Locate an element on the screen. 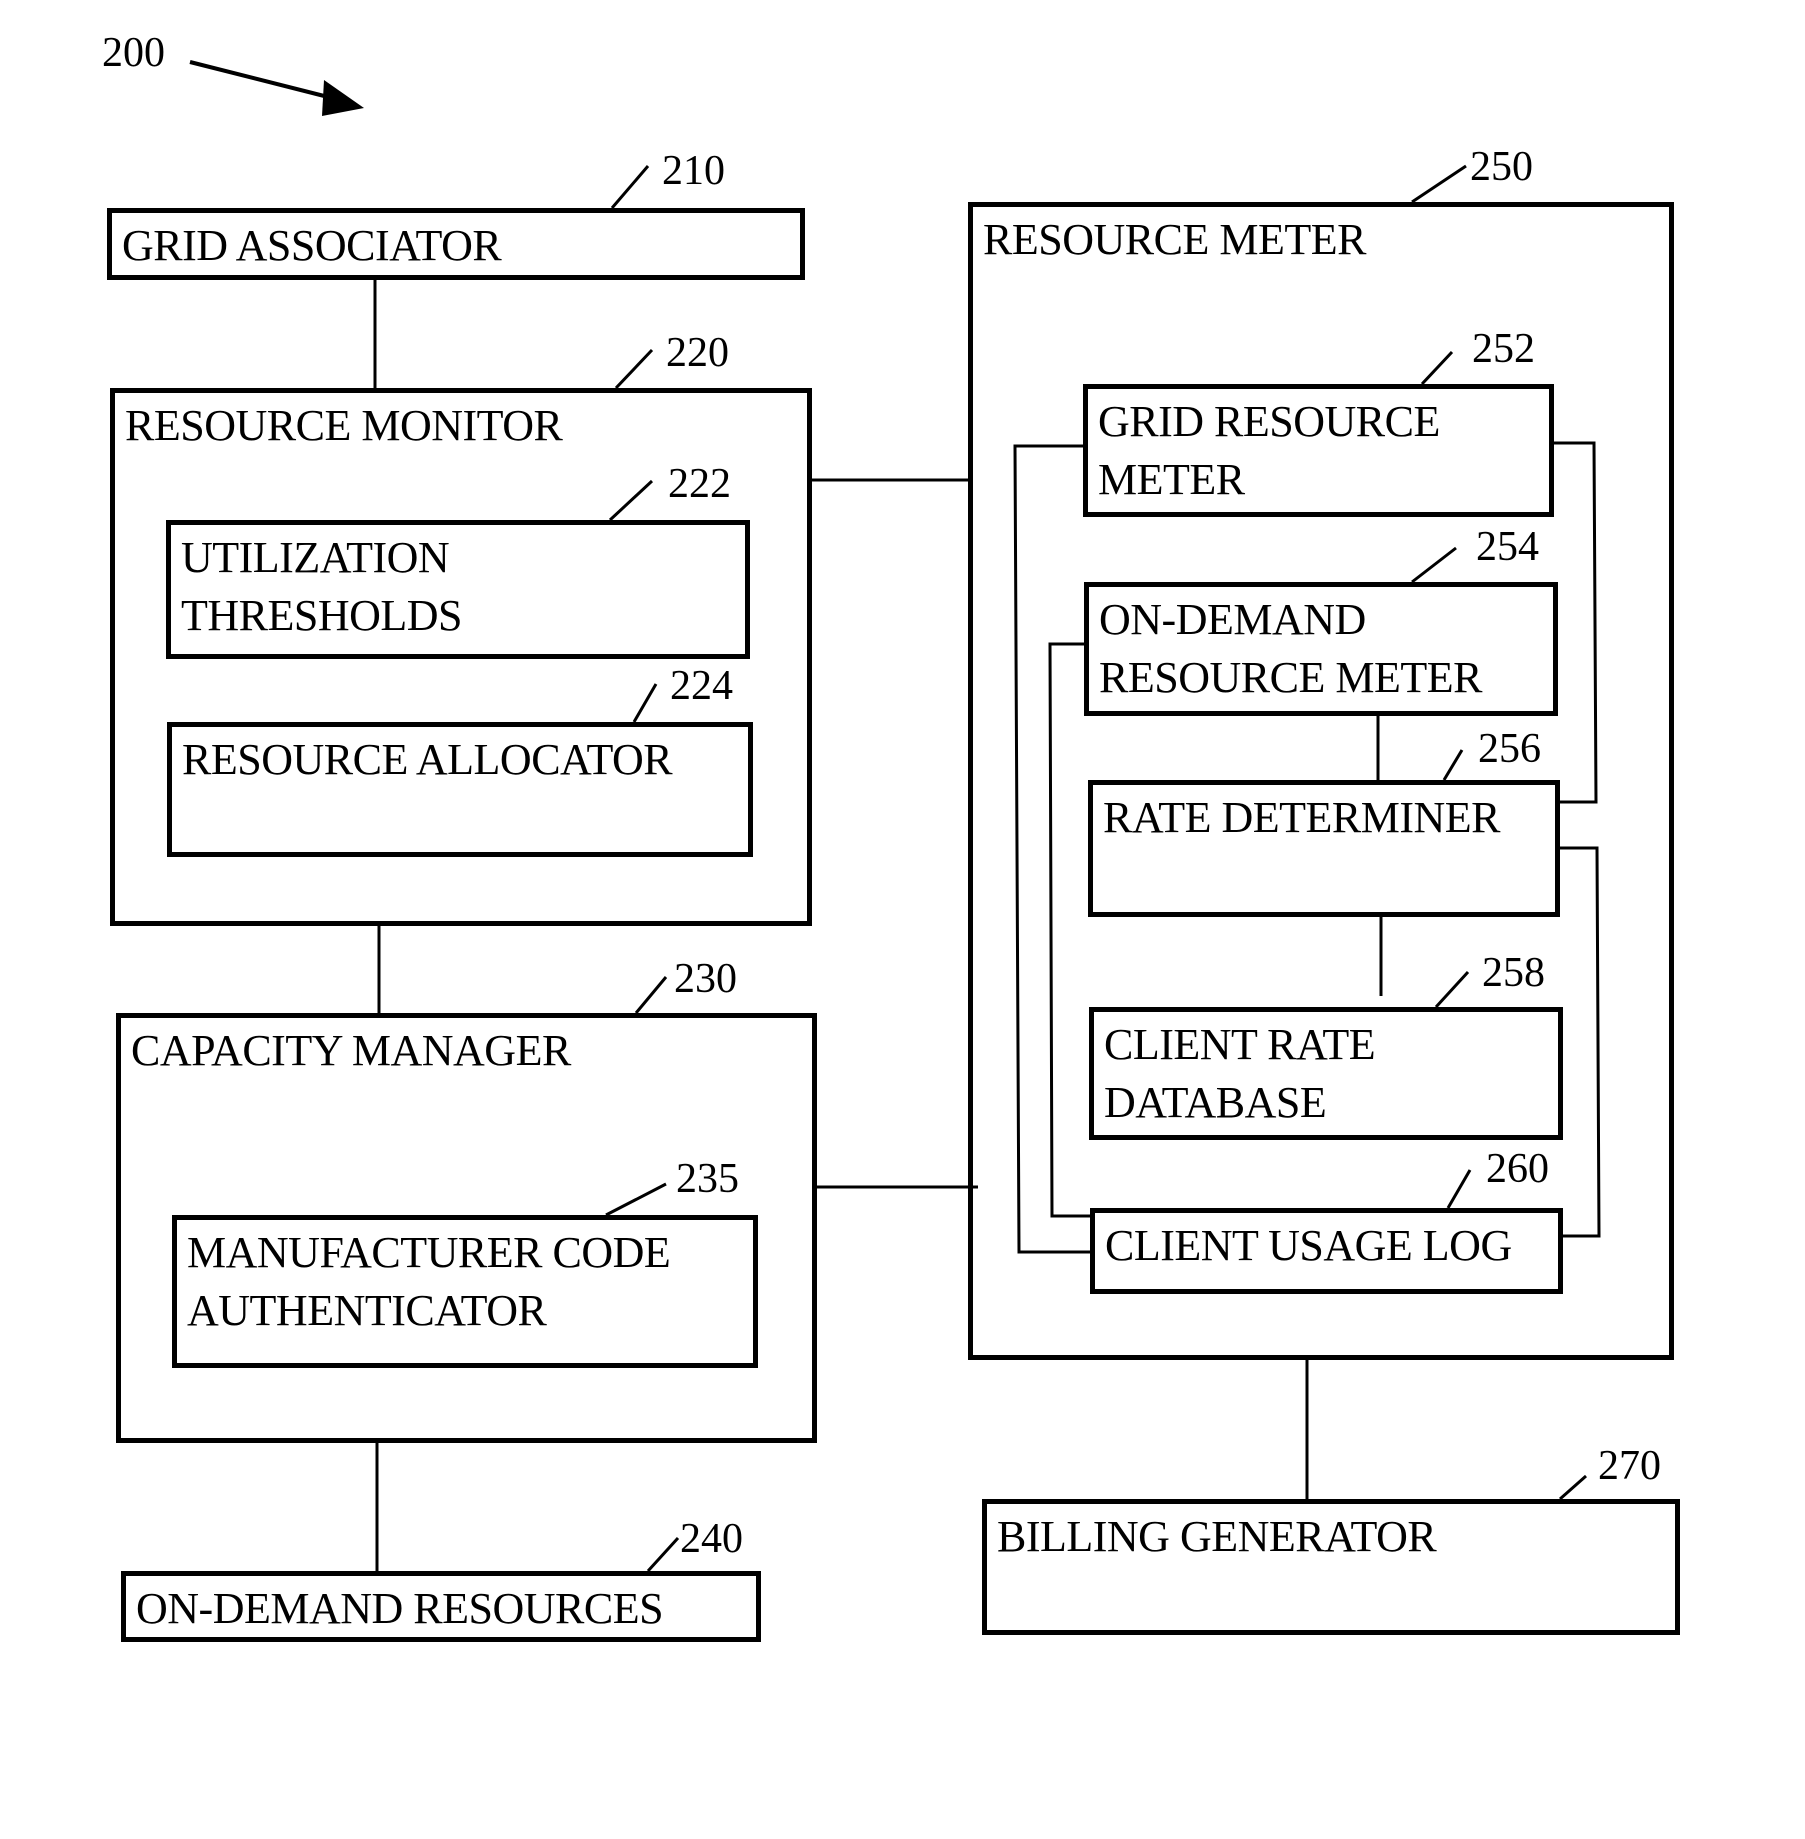  manufacturer-code-authenticator-block: MANUFACTURER CODE AUTHENTICATOR is located at coordinates (465, 1291).